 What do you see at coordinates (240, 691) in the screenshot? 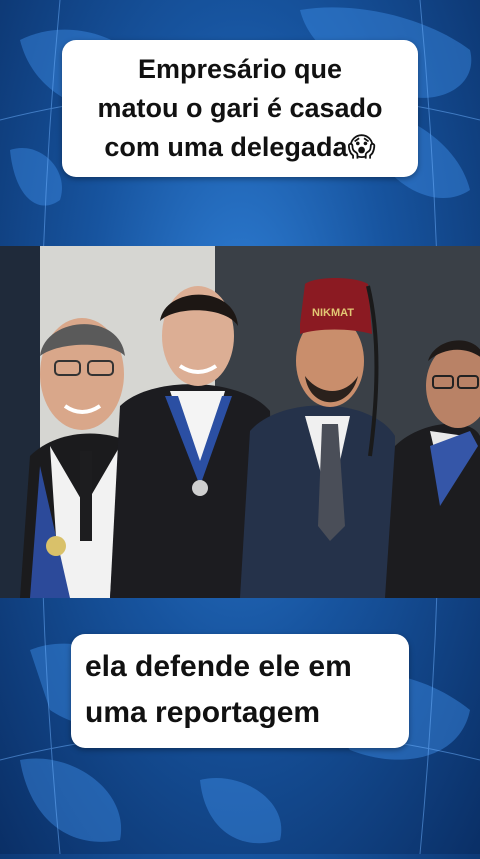
I see `bottom-caption: ela defende ele em uma reportagem` at bounding box center [240, 691].